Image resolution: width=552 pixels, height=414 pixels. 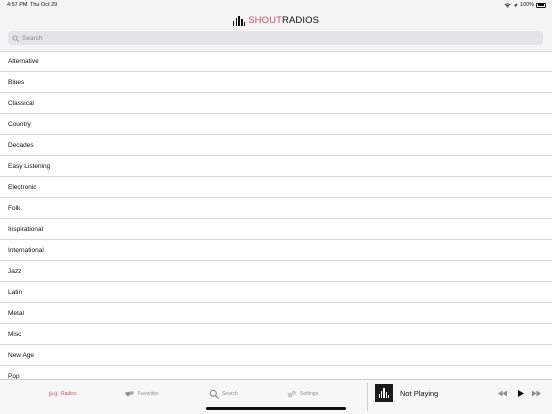 I want to click on genre-row: New Age, so click(x=276, y=355).